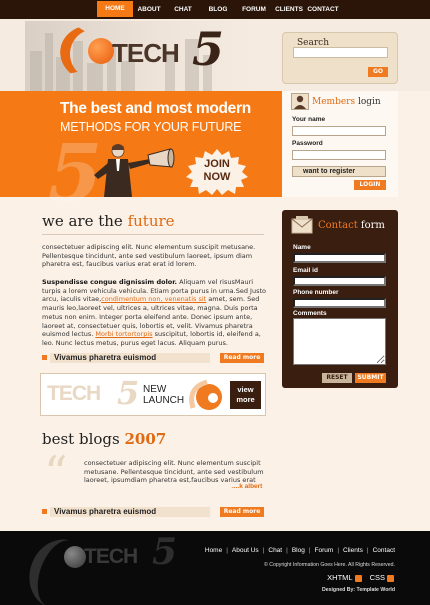 The height and width of the screenshot is (605, 430). What do you see at coordinates (155, 108) in the screenshot?
I see `banner-headline: The best and most modern` at bounding box center [155, 108].